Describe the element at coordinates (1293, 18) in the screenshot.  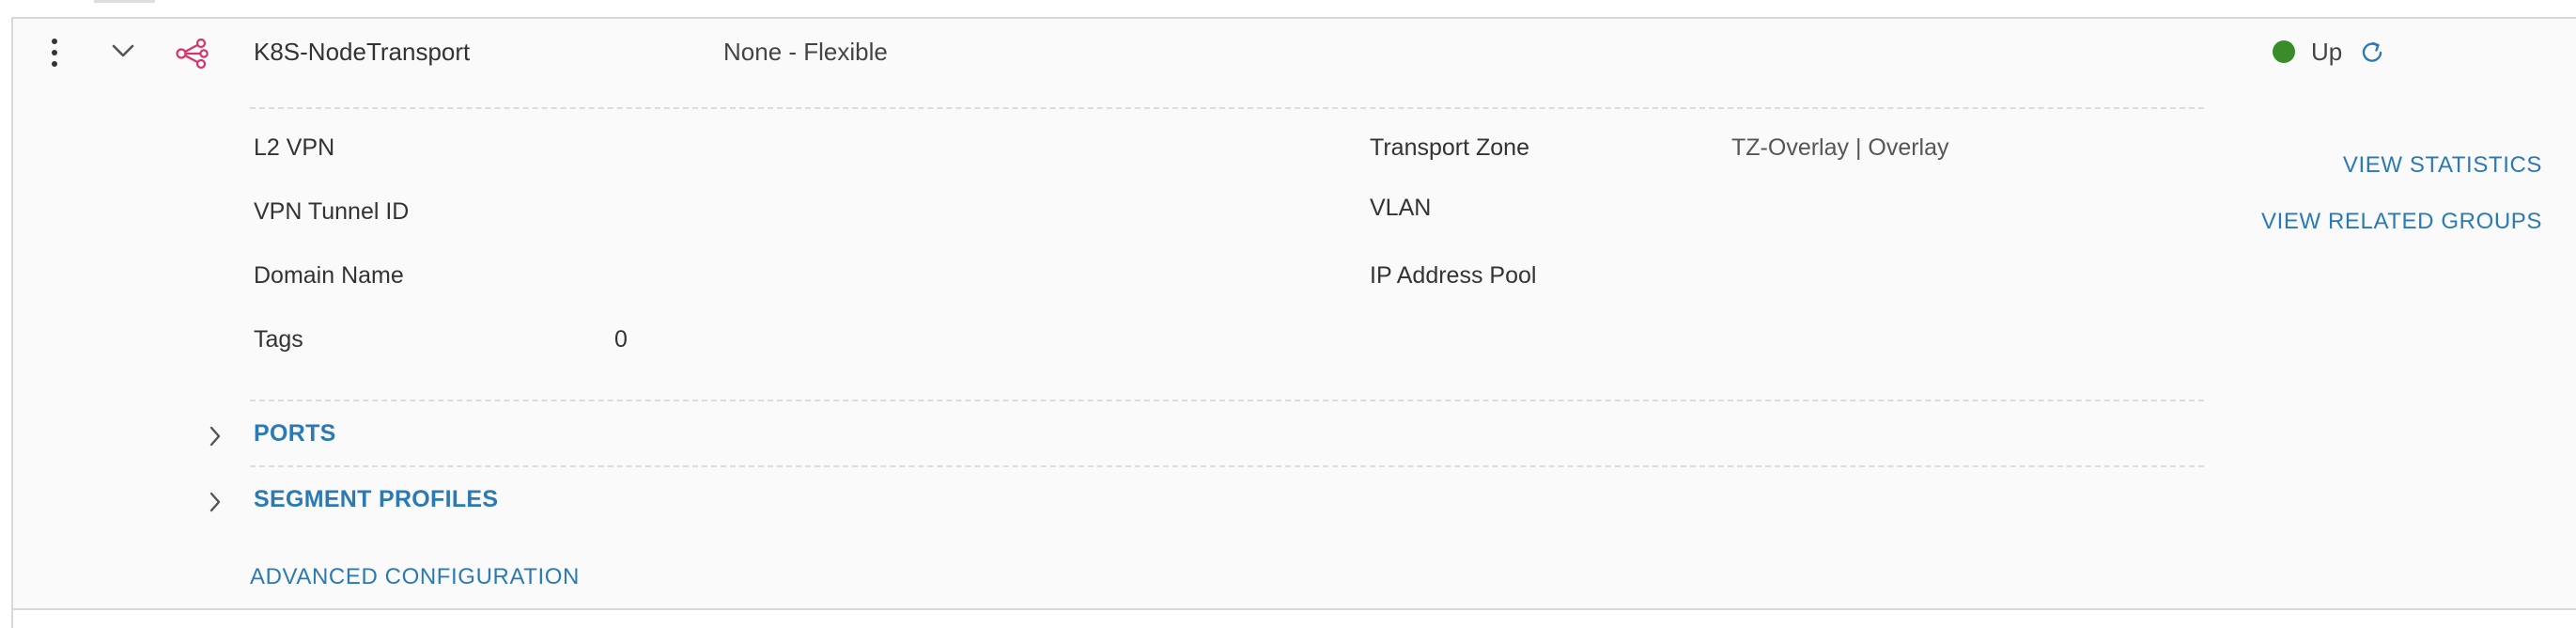
I see `row-top-border` at that location.